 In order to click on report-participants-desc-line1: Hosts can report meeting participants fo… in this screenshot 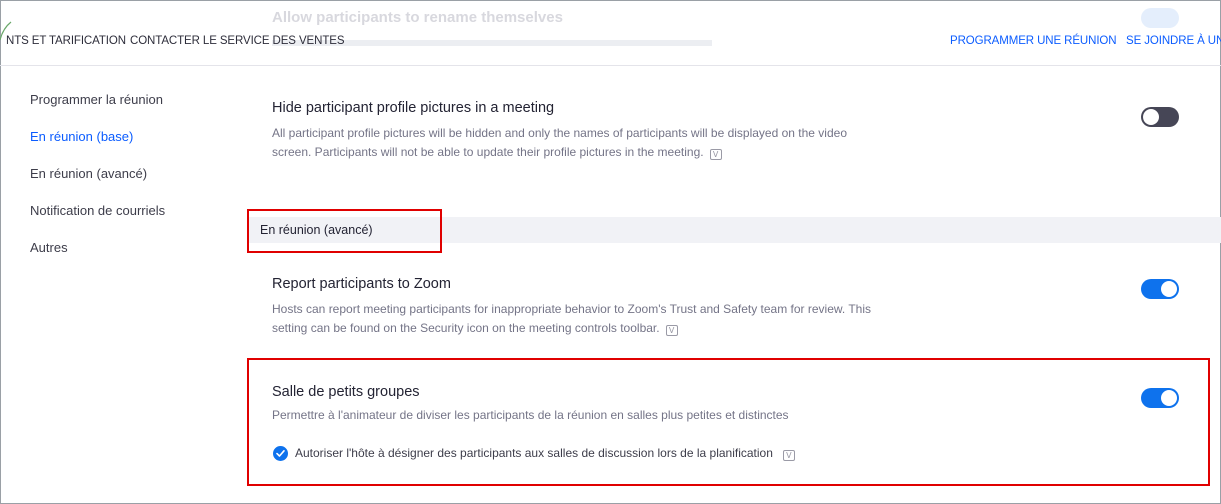, I will do `click(572, 309)`.